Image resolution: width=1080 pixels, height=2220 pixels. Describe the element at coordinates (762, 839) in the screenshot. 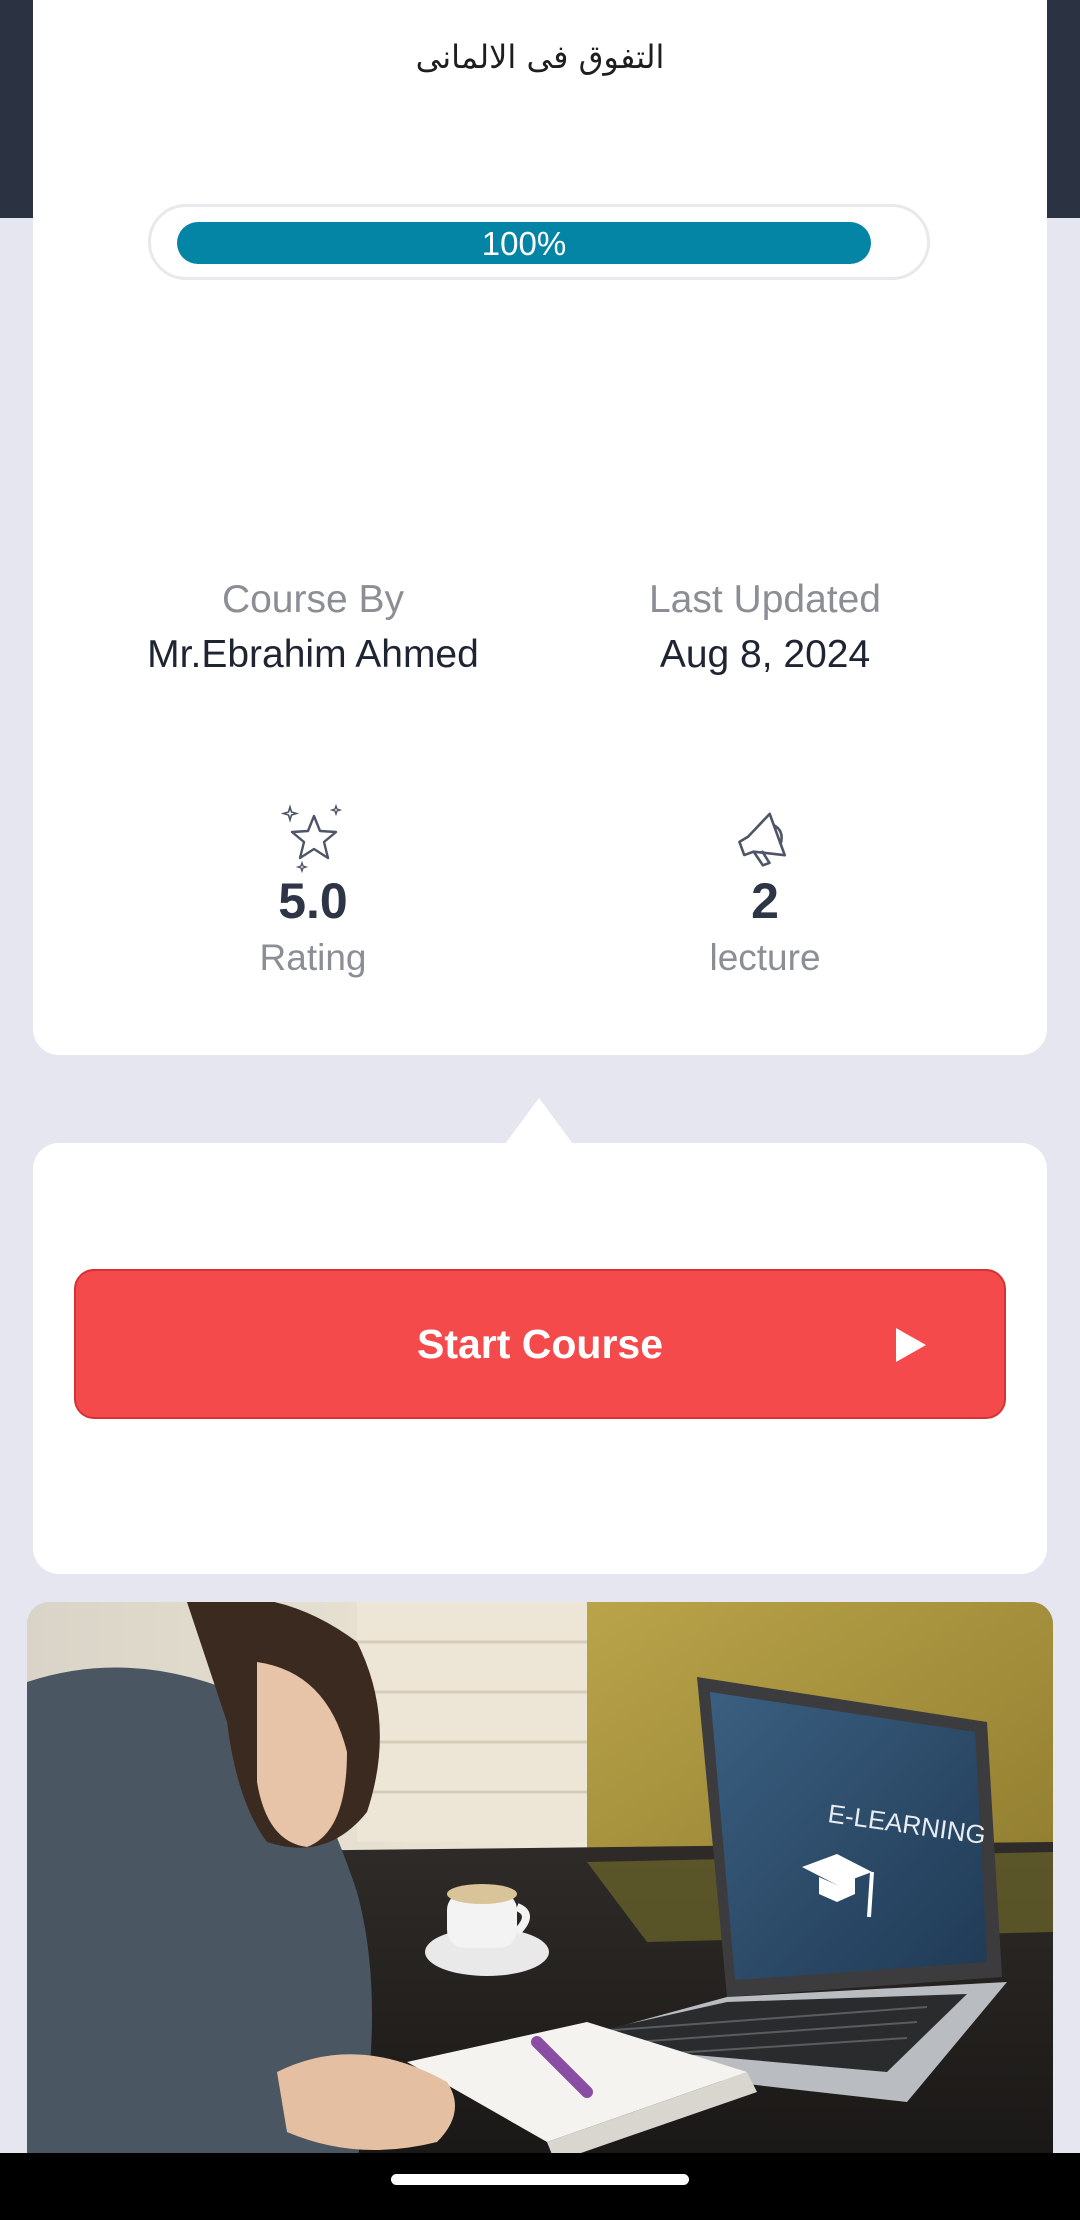

I see `megaphone-icon` at that location.